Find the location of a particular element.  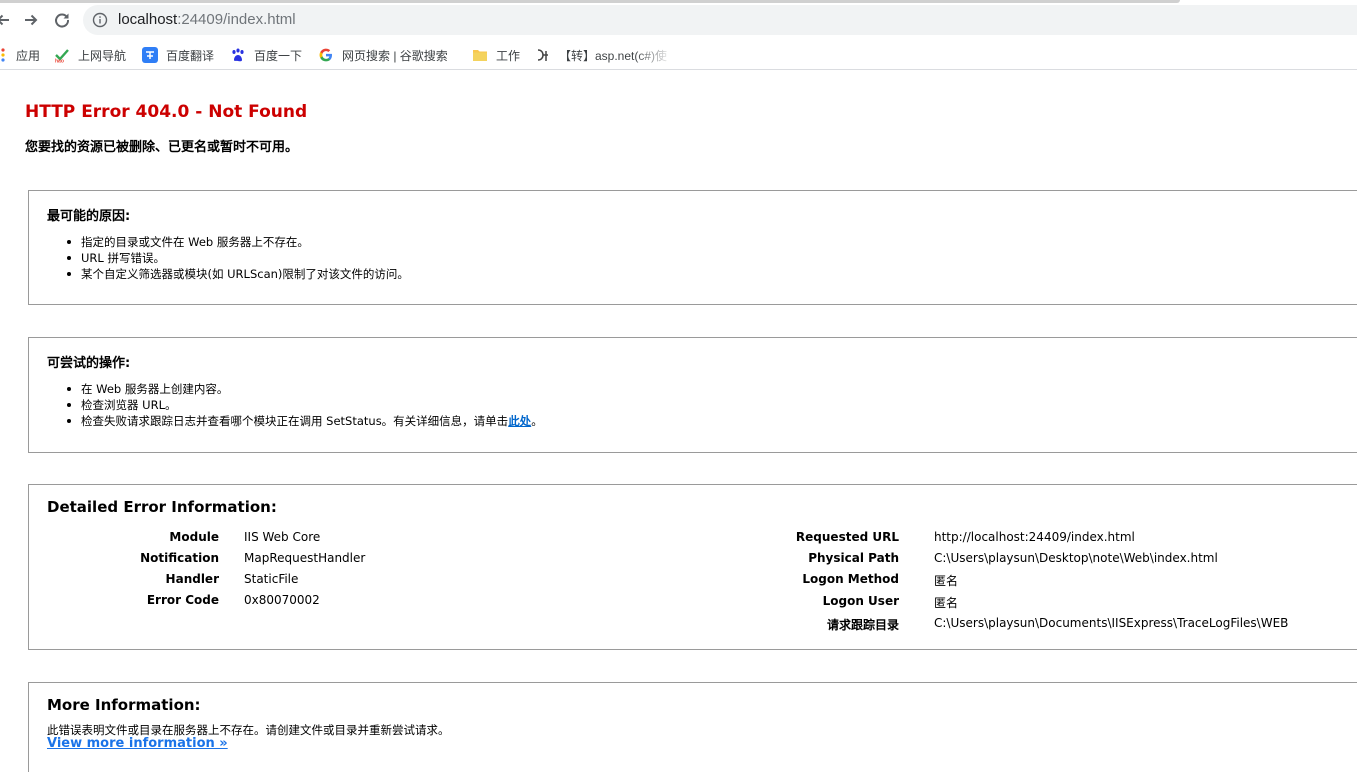

url-host: localhost is located at coordinates (148, 19).